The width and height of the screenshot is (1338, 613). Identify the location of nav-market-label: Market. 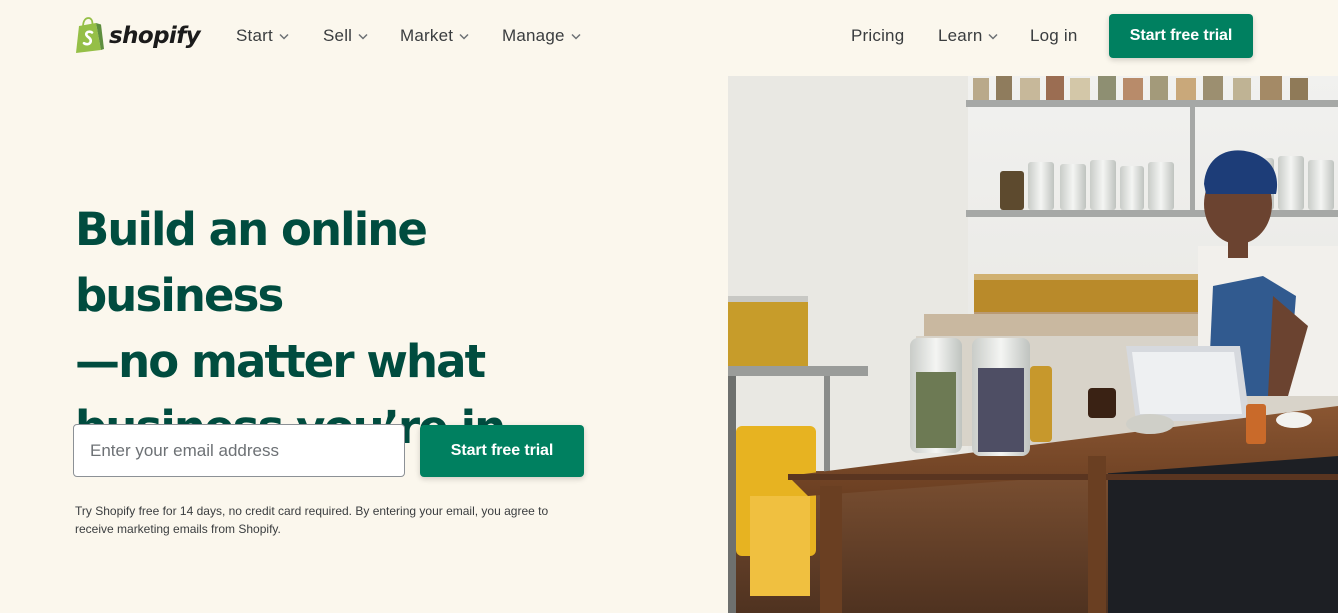
(427, 35).